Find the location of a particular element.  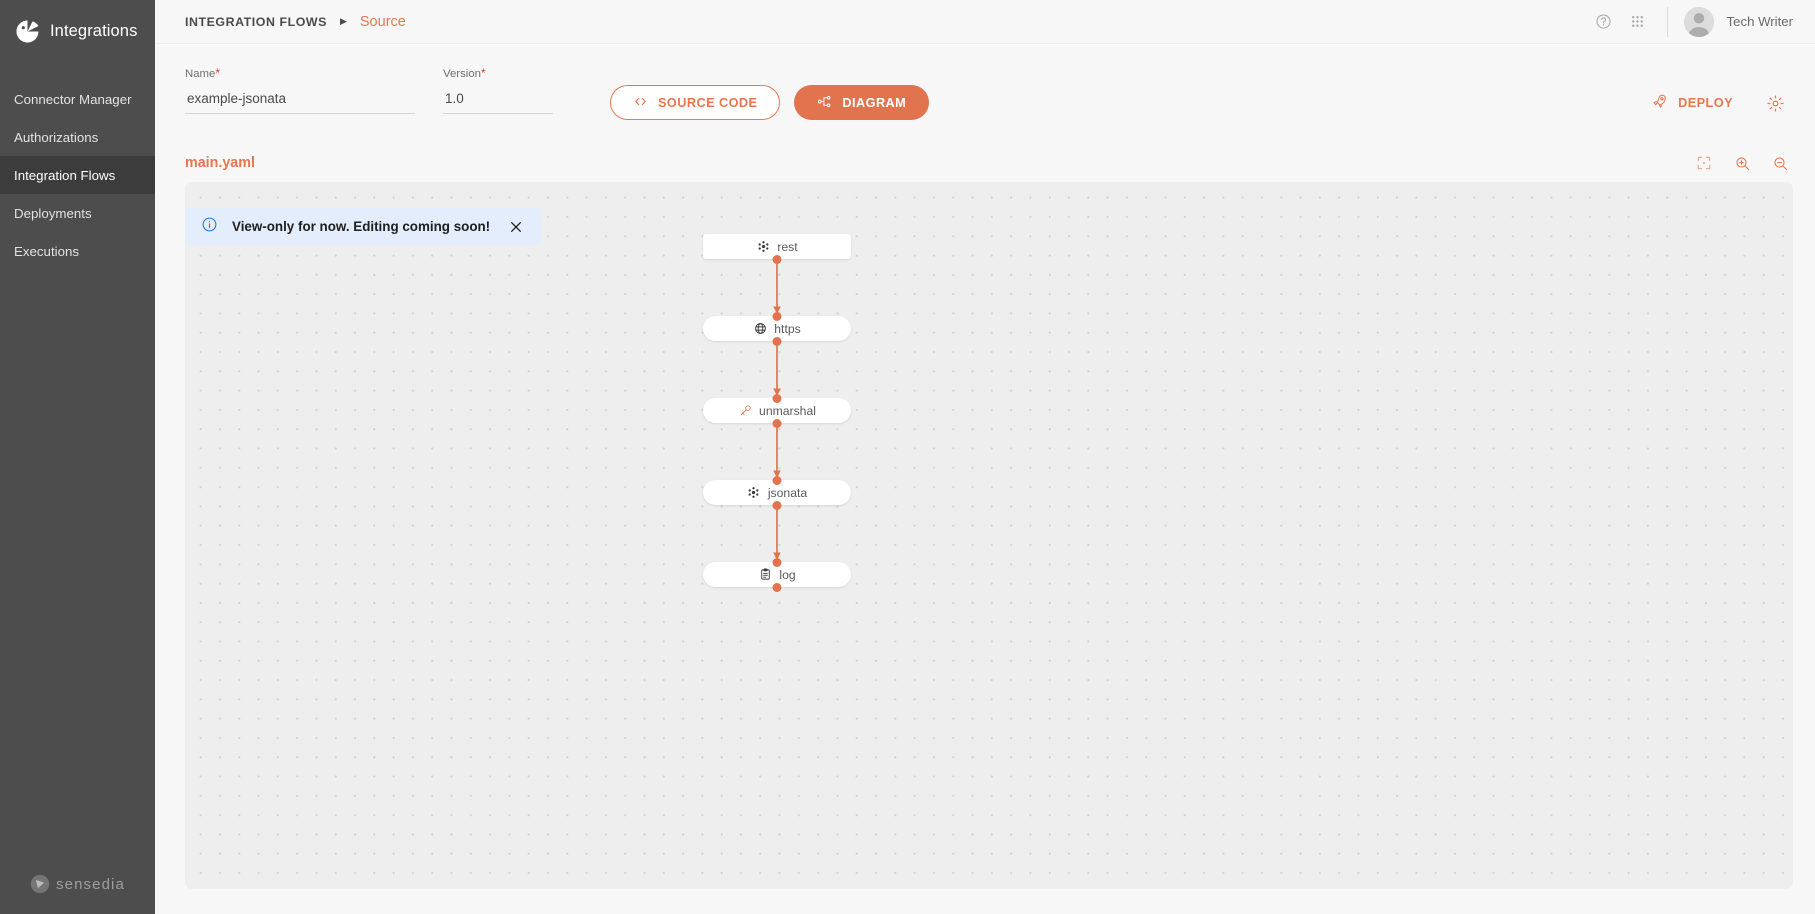

flow-node-label: https is located at coordinates (787, 328).